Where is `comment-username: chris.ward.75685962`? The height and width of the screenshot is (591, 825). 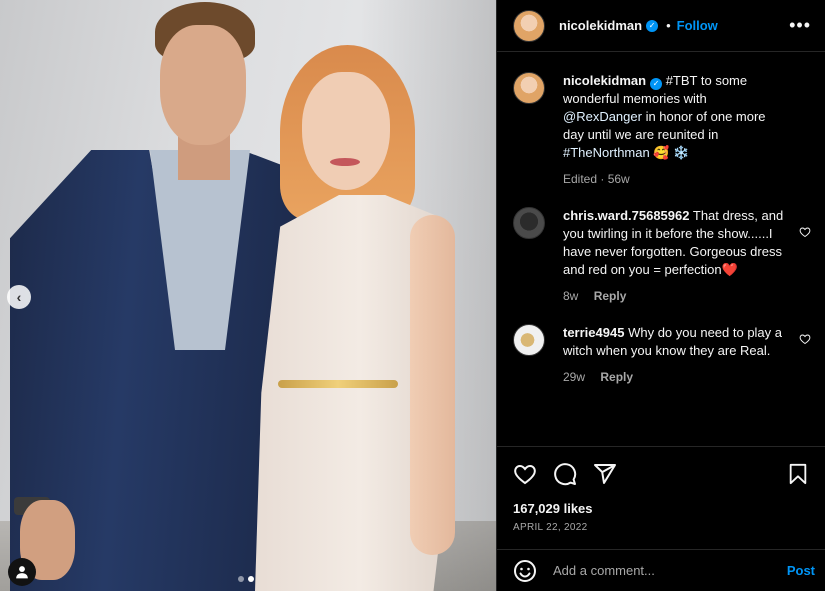
comment-username: chris.ward.75685962 is located at coordinates (626, 215).